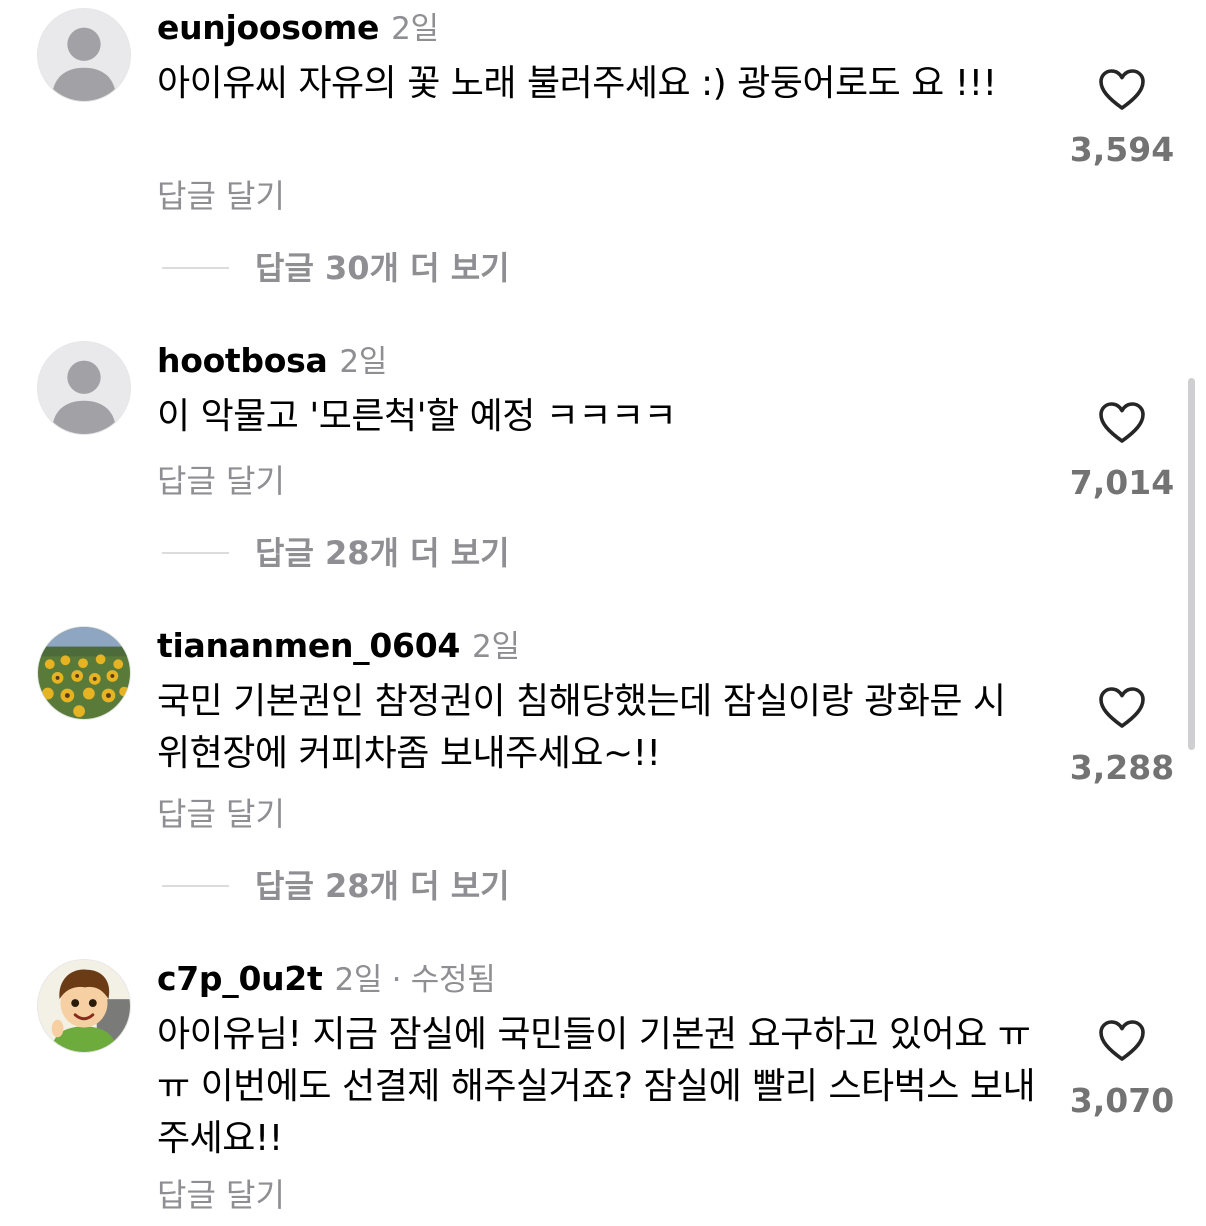  I want to click on like-control: 3,288, so click(1122, 737).